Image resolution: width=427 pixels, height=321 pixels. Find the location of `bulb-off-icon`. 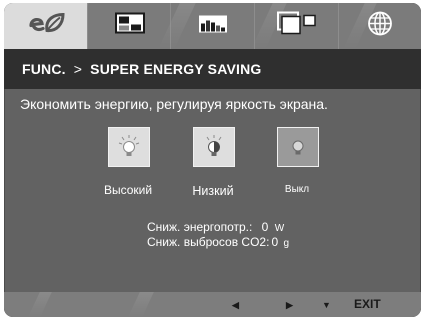

bulb-off-icon is located at coordinates (298, 147).